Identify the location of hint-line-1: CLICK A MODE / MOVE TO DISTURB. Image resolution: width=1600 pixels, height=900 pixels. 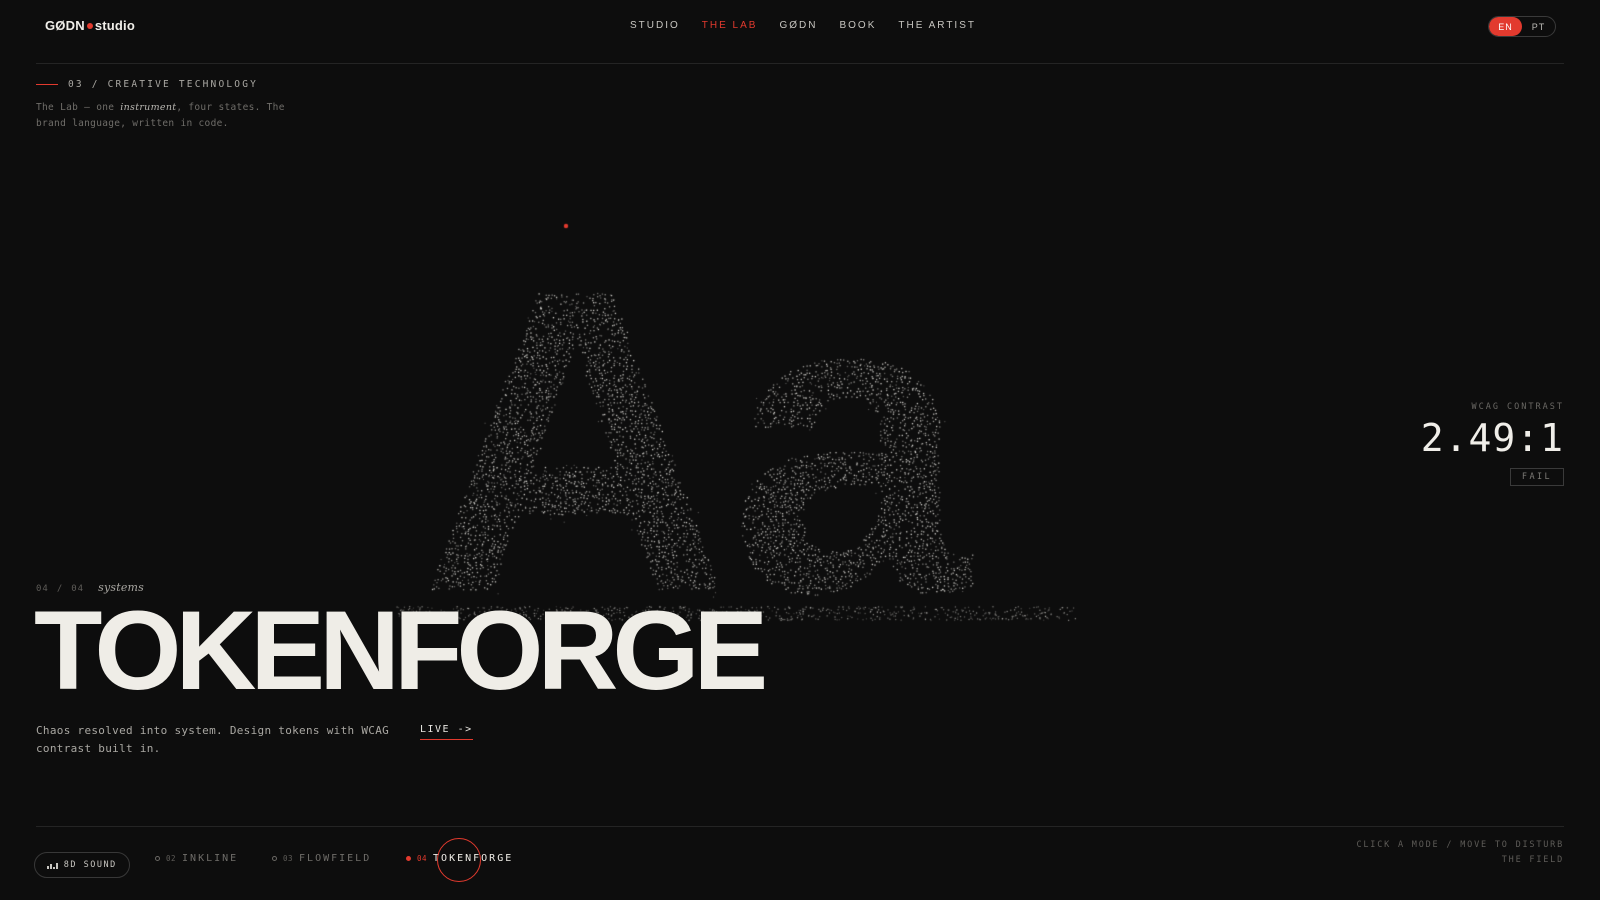
(1460, 845).